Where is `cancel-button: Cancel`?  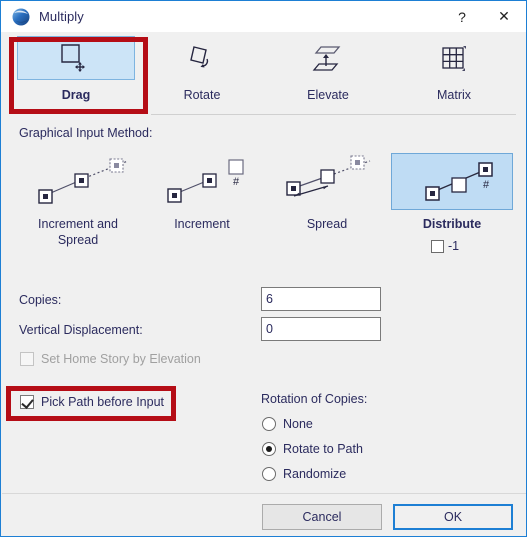
cancel-button: Cancel is located at coordinates (322, 517).